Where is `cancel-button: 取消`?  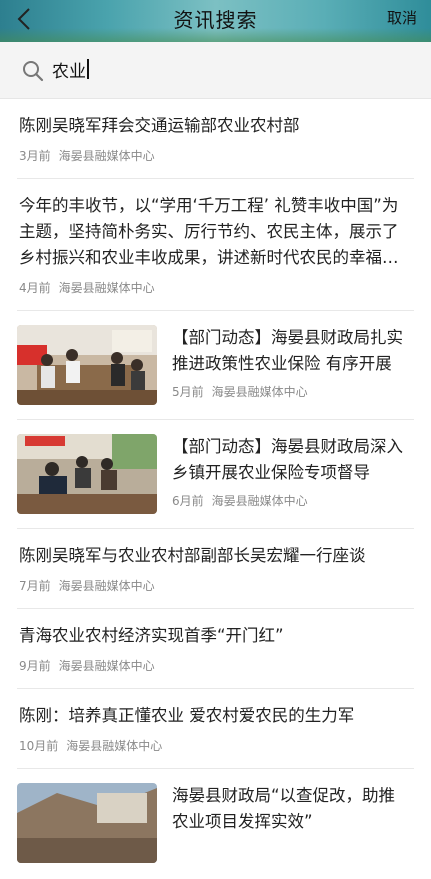 cancel-button: 取消 is located at coordinates (402, 17).